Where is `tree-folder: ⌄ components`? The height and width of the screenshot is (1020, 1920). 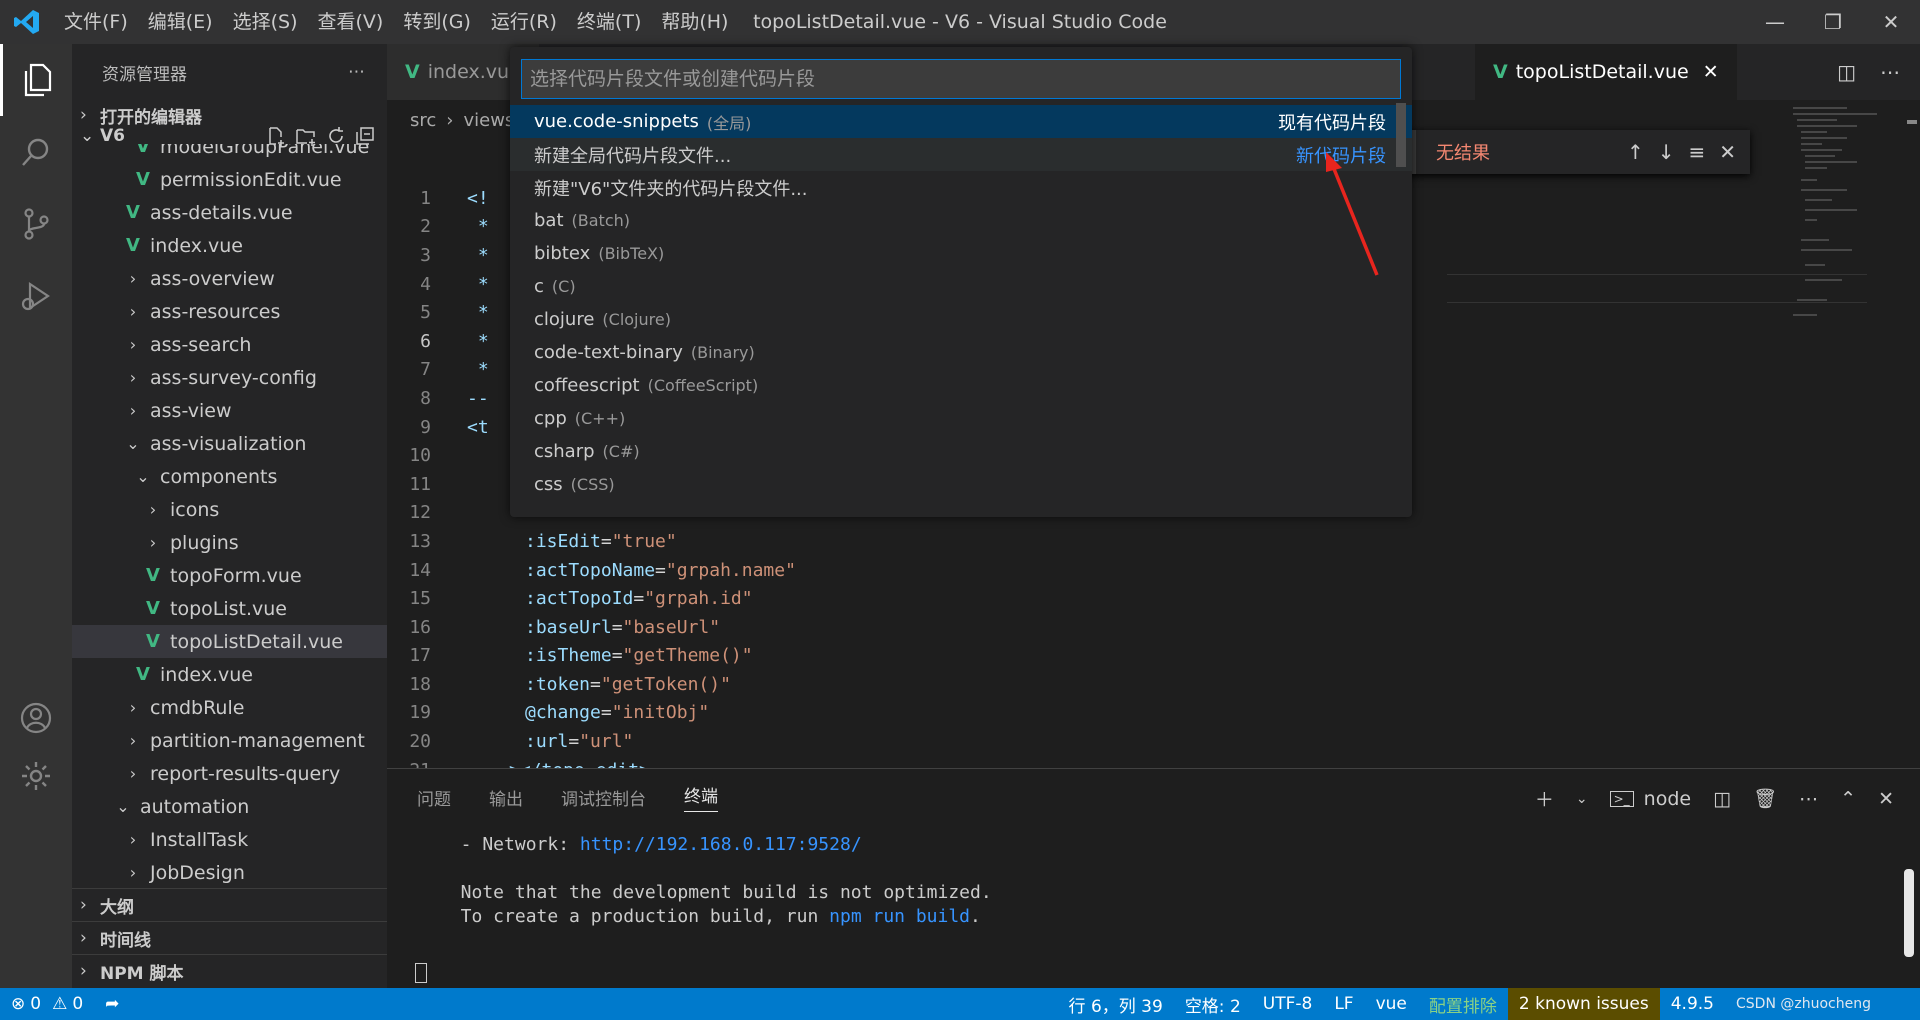 tree-folder: ⌄ components is located at coordinates (229, 476).